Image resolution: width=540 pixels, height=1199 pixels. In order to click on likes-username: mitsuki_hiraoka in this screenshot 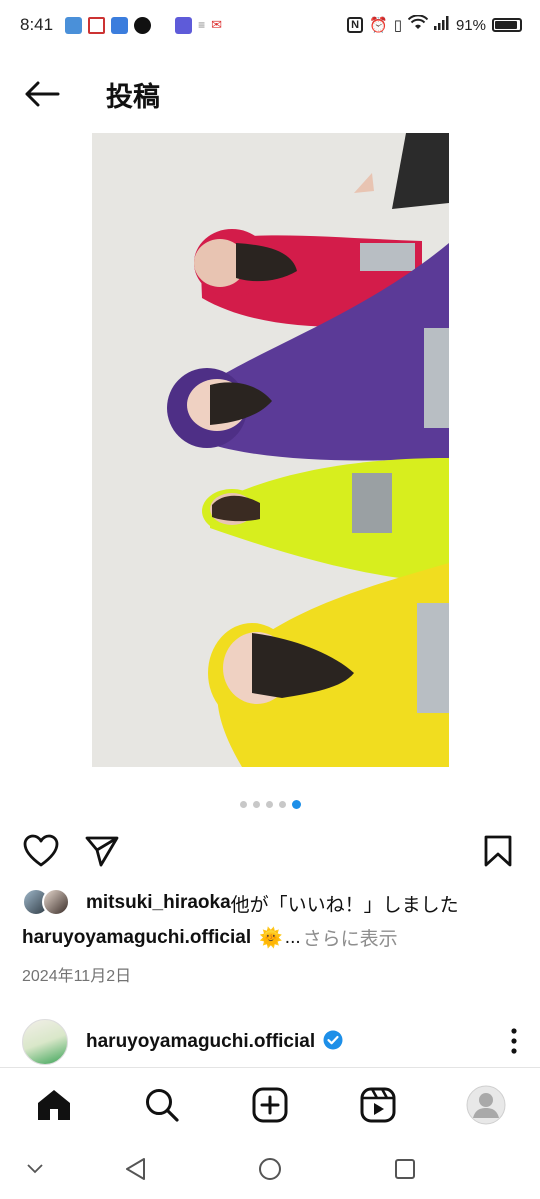, I will do `click(158, 903)`.